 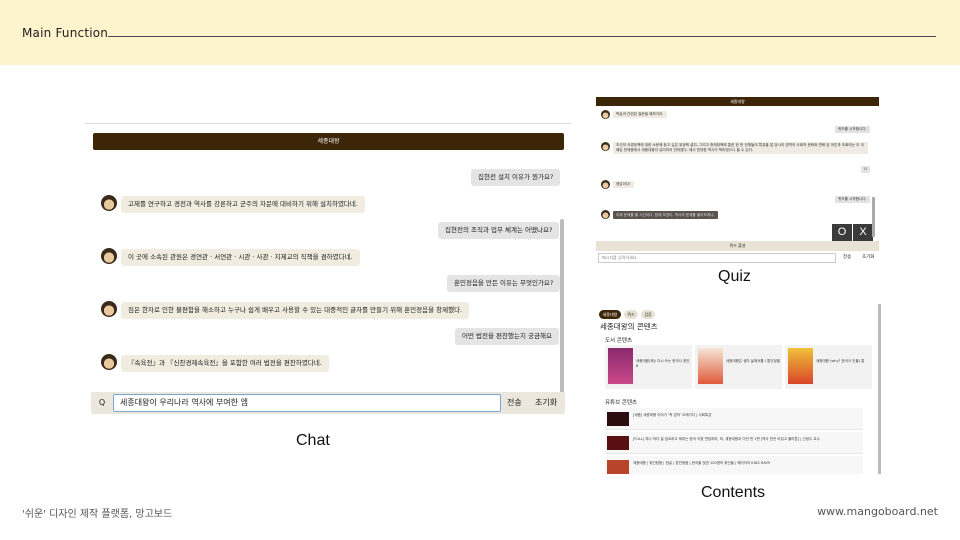 What do you see at coordinates (610, 314) in the screenshot?
I see `tab-sejong: 세종대왕` at bounding box center [610, 314].